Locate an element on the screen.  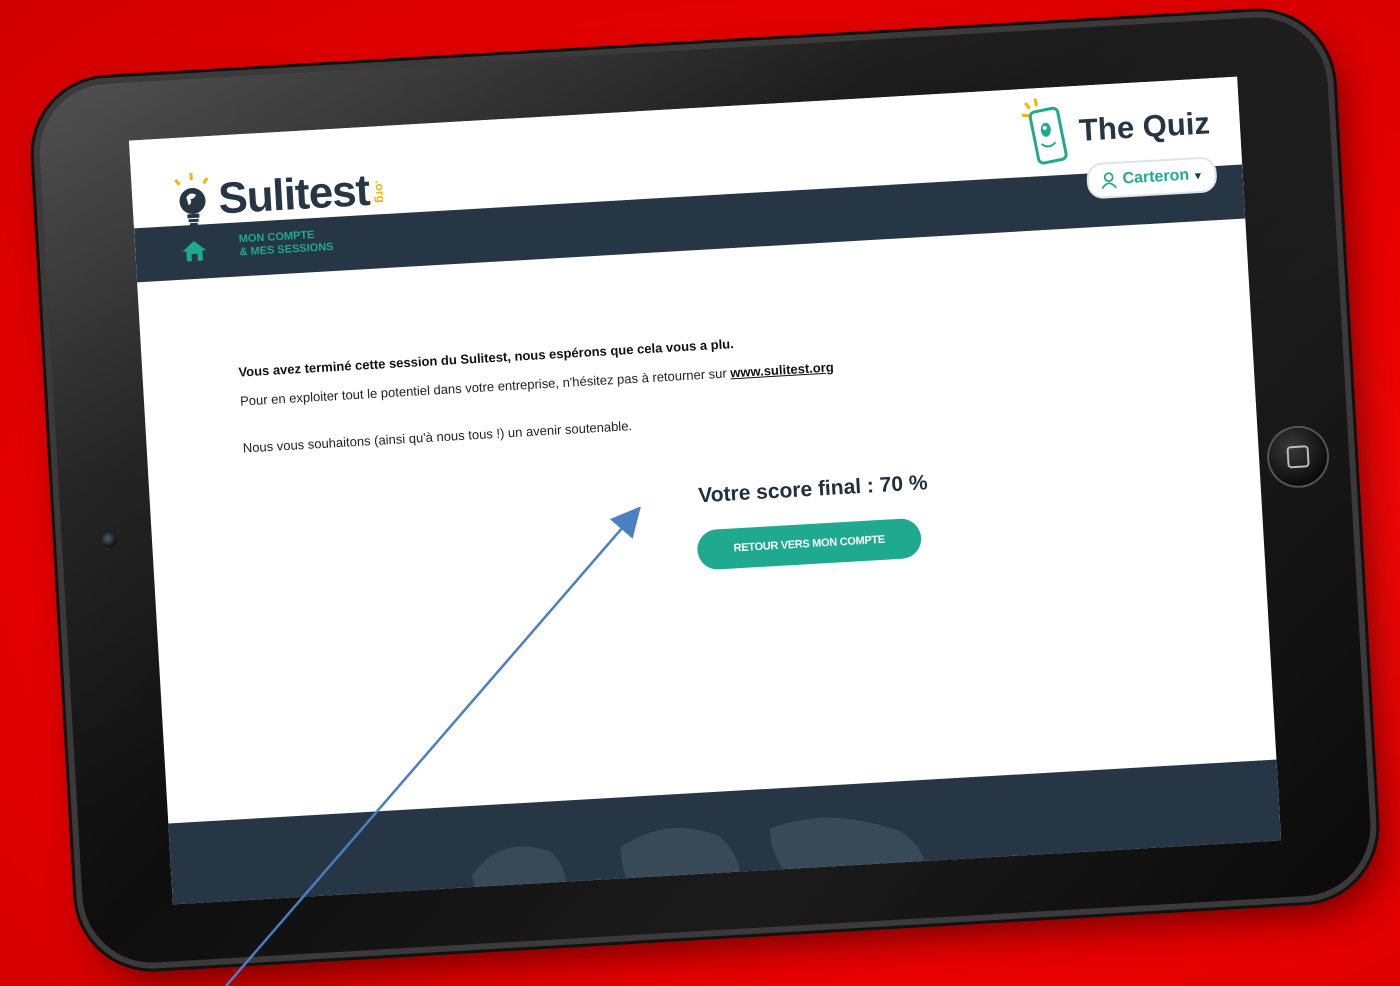
user-name: Carteron is located at coordinates (1156, 177).